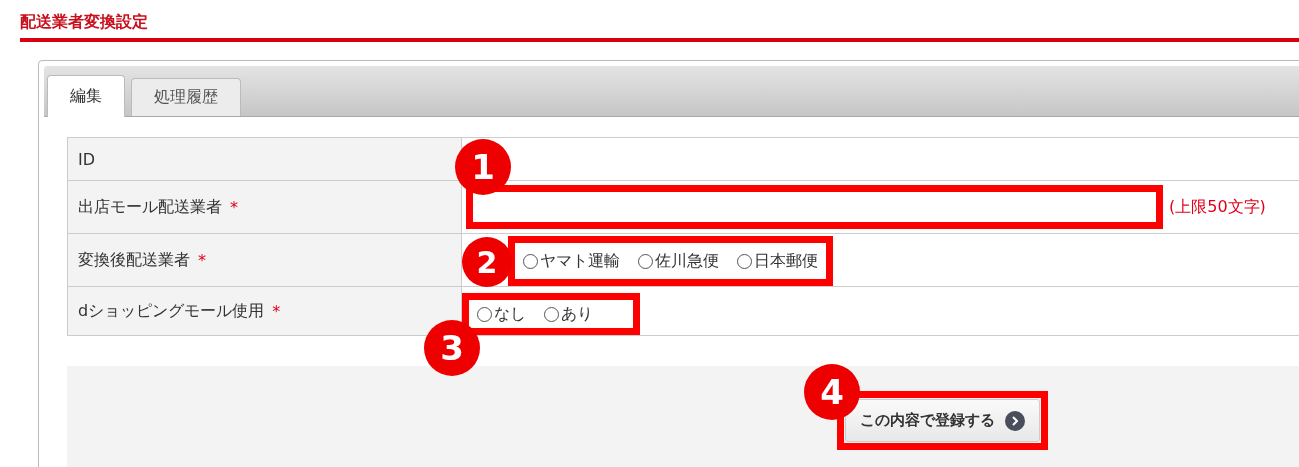 The height and width of the screenshot is (467, 1299). Describe the element at coordinates (87, 159) in the screenshot. I see `field-label: ID` at that location.